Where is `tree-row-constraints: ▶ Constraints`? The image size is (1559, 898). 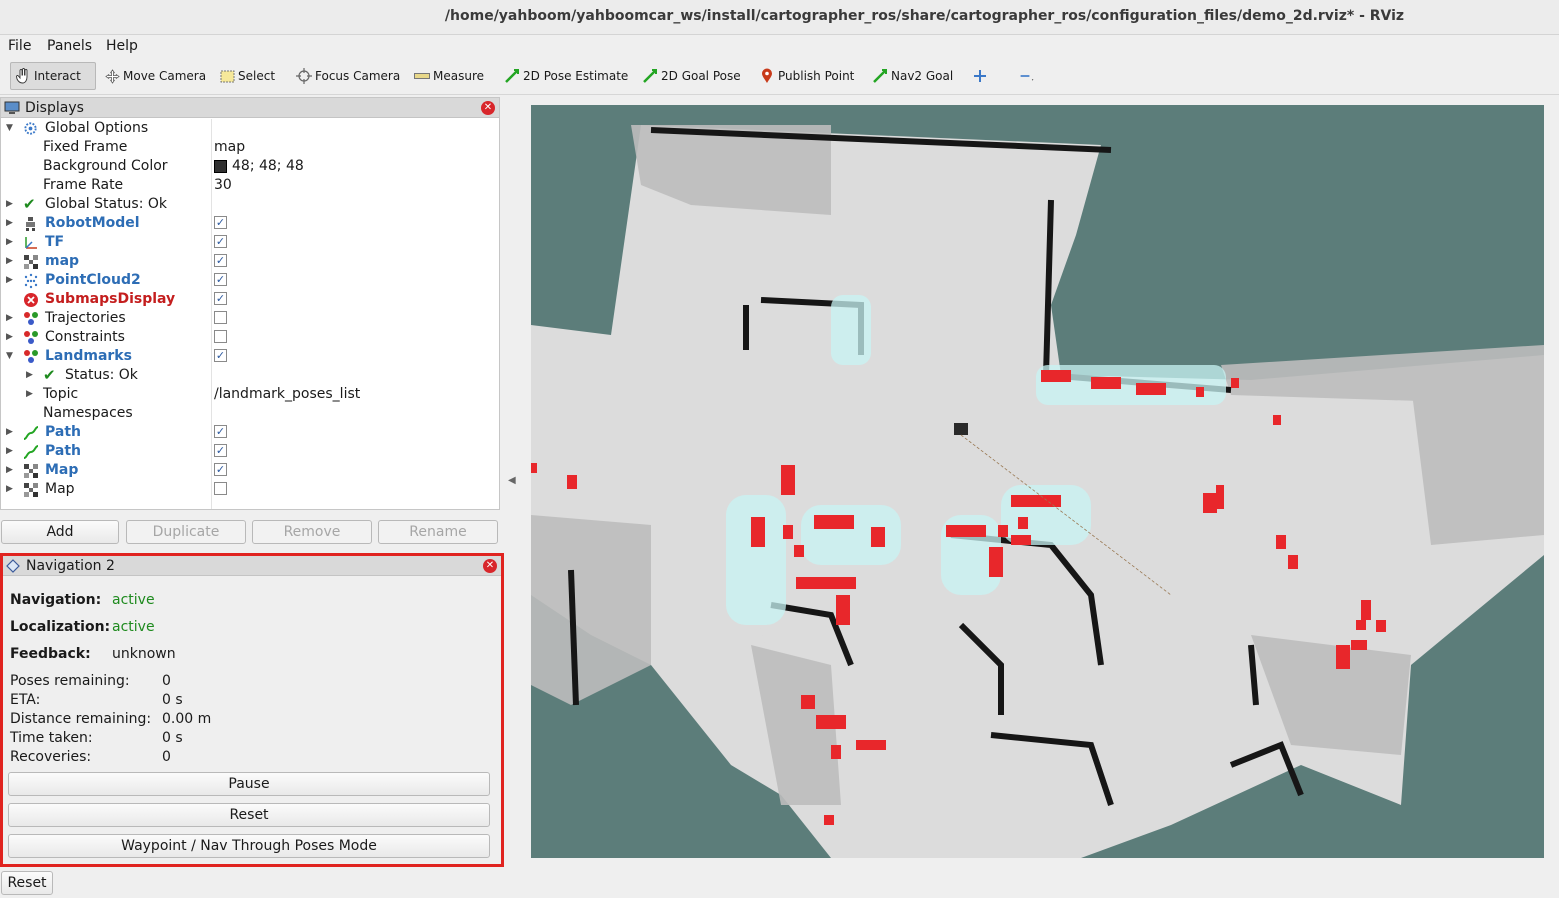 tree-row-constraints: ▶ Constraints is located at coordinates (250, 337).